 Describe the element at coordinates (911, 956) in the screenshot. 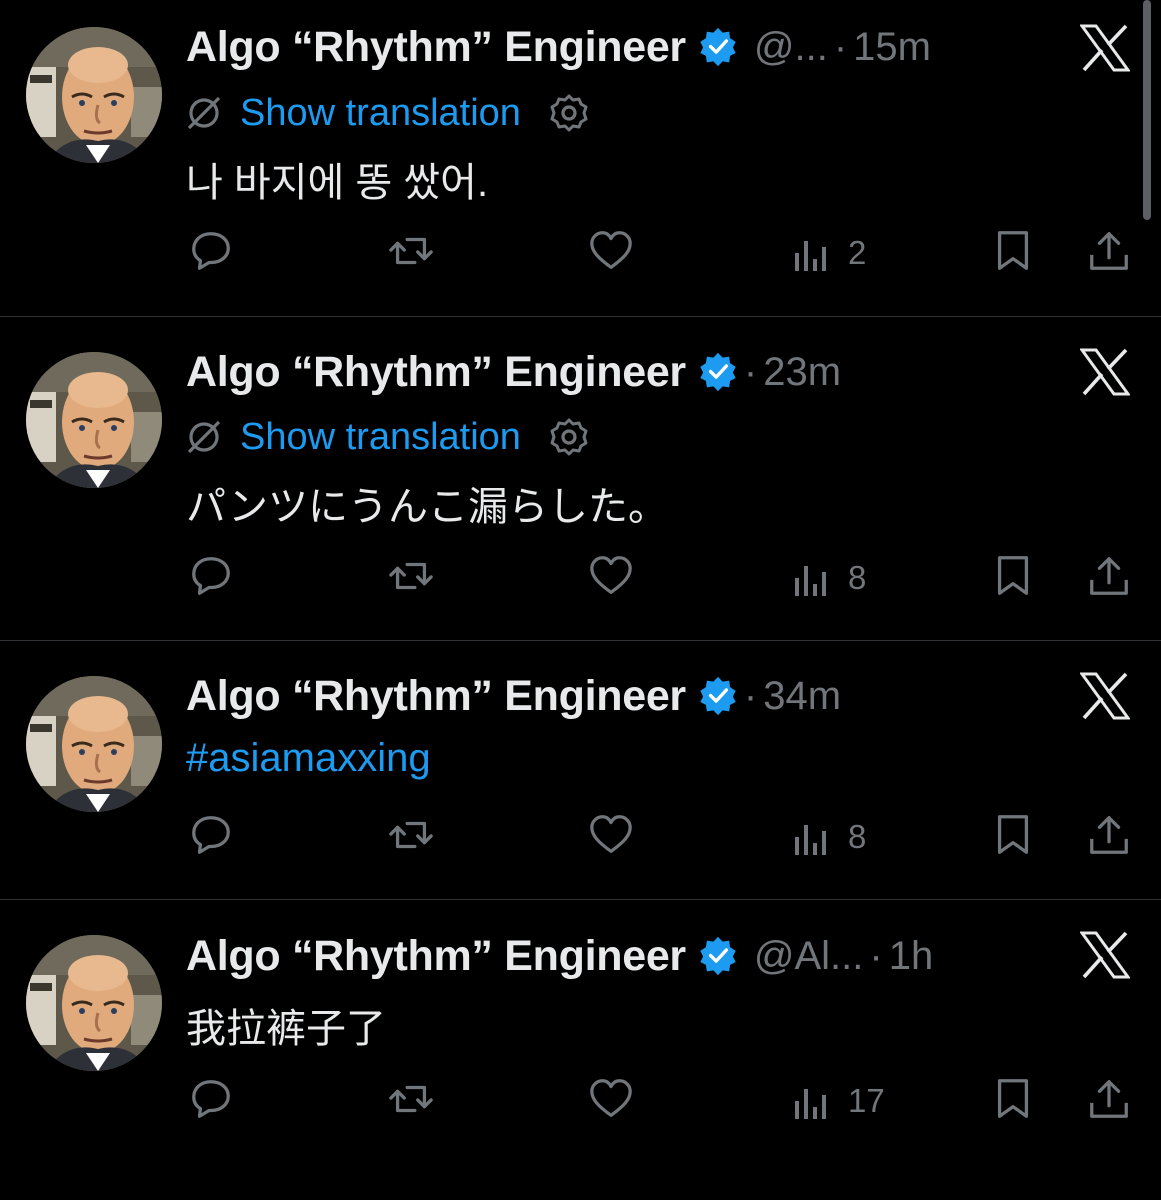

I see `tweet-time: 1h` at that location.